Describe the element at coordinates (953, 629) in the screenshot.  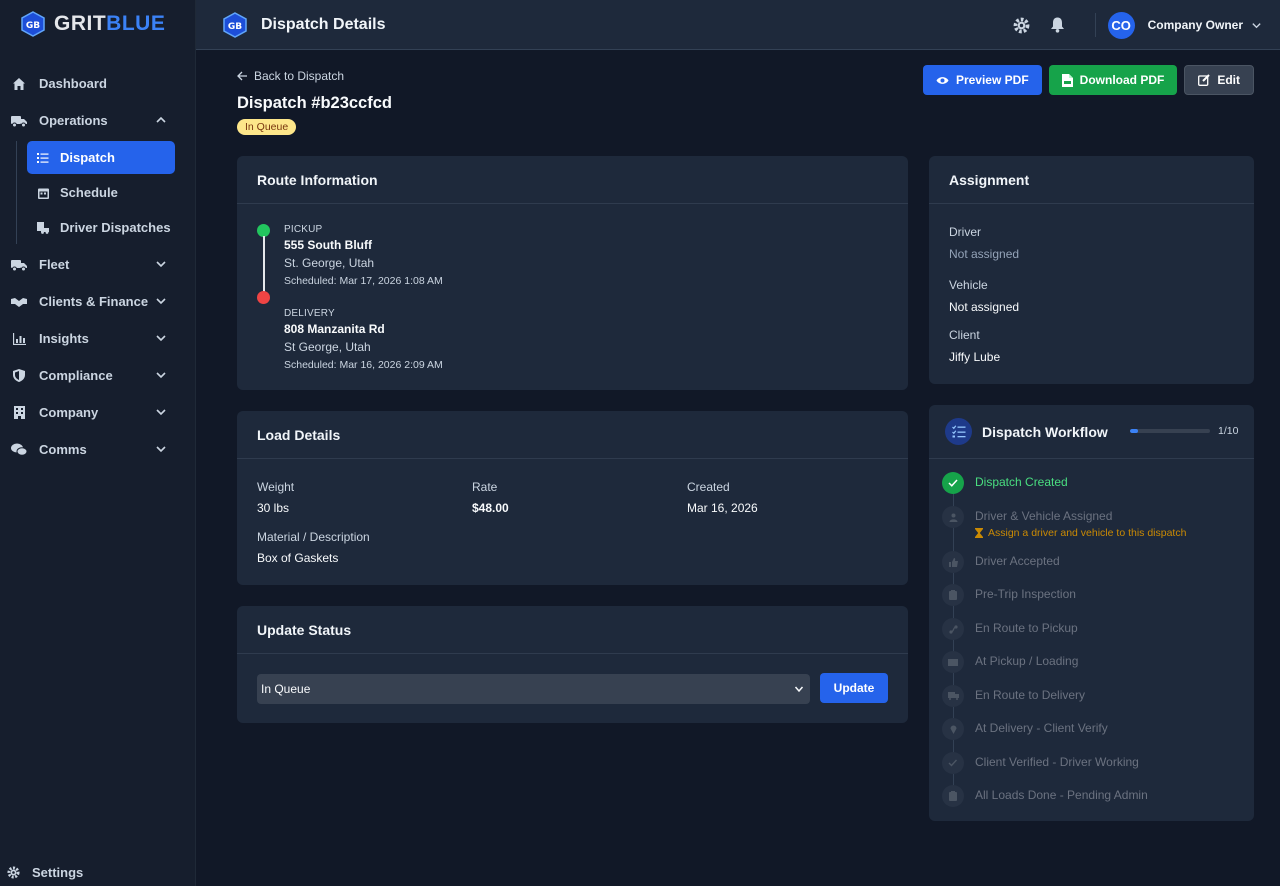
I see `route-icon` at that location.